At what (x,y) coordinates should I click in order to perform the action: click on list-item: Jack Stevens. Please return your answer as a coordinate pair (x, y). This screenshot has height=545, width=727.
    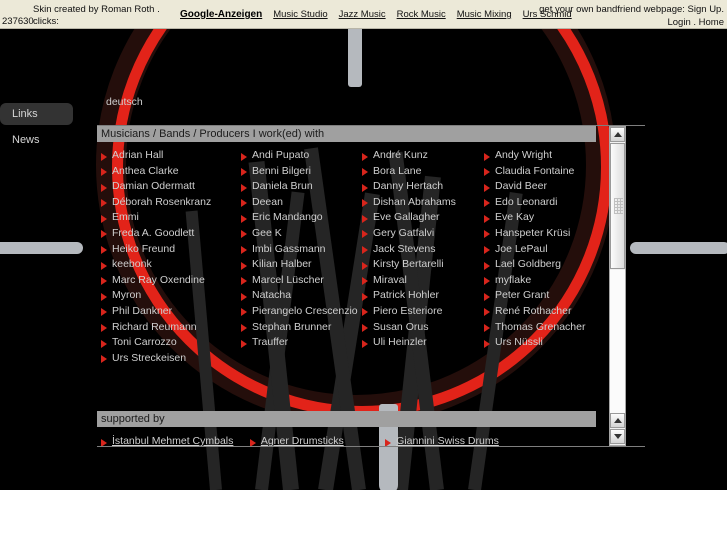
    Looking at the image, I should click on (421, 250).